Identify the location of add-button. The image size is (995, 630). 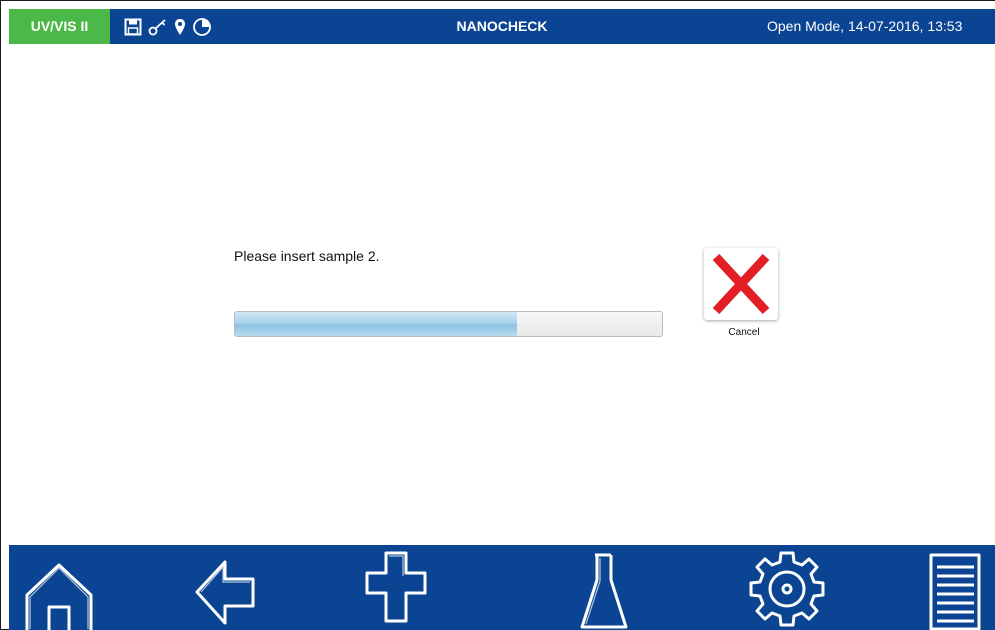
(404, 587).